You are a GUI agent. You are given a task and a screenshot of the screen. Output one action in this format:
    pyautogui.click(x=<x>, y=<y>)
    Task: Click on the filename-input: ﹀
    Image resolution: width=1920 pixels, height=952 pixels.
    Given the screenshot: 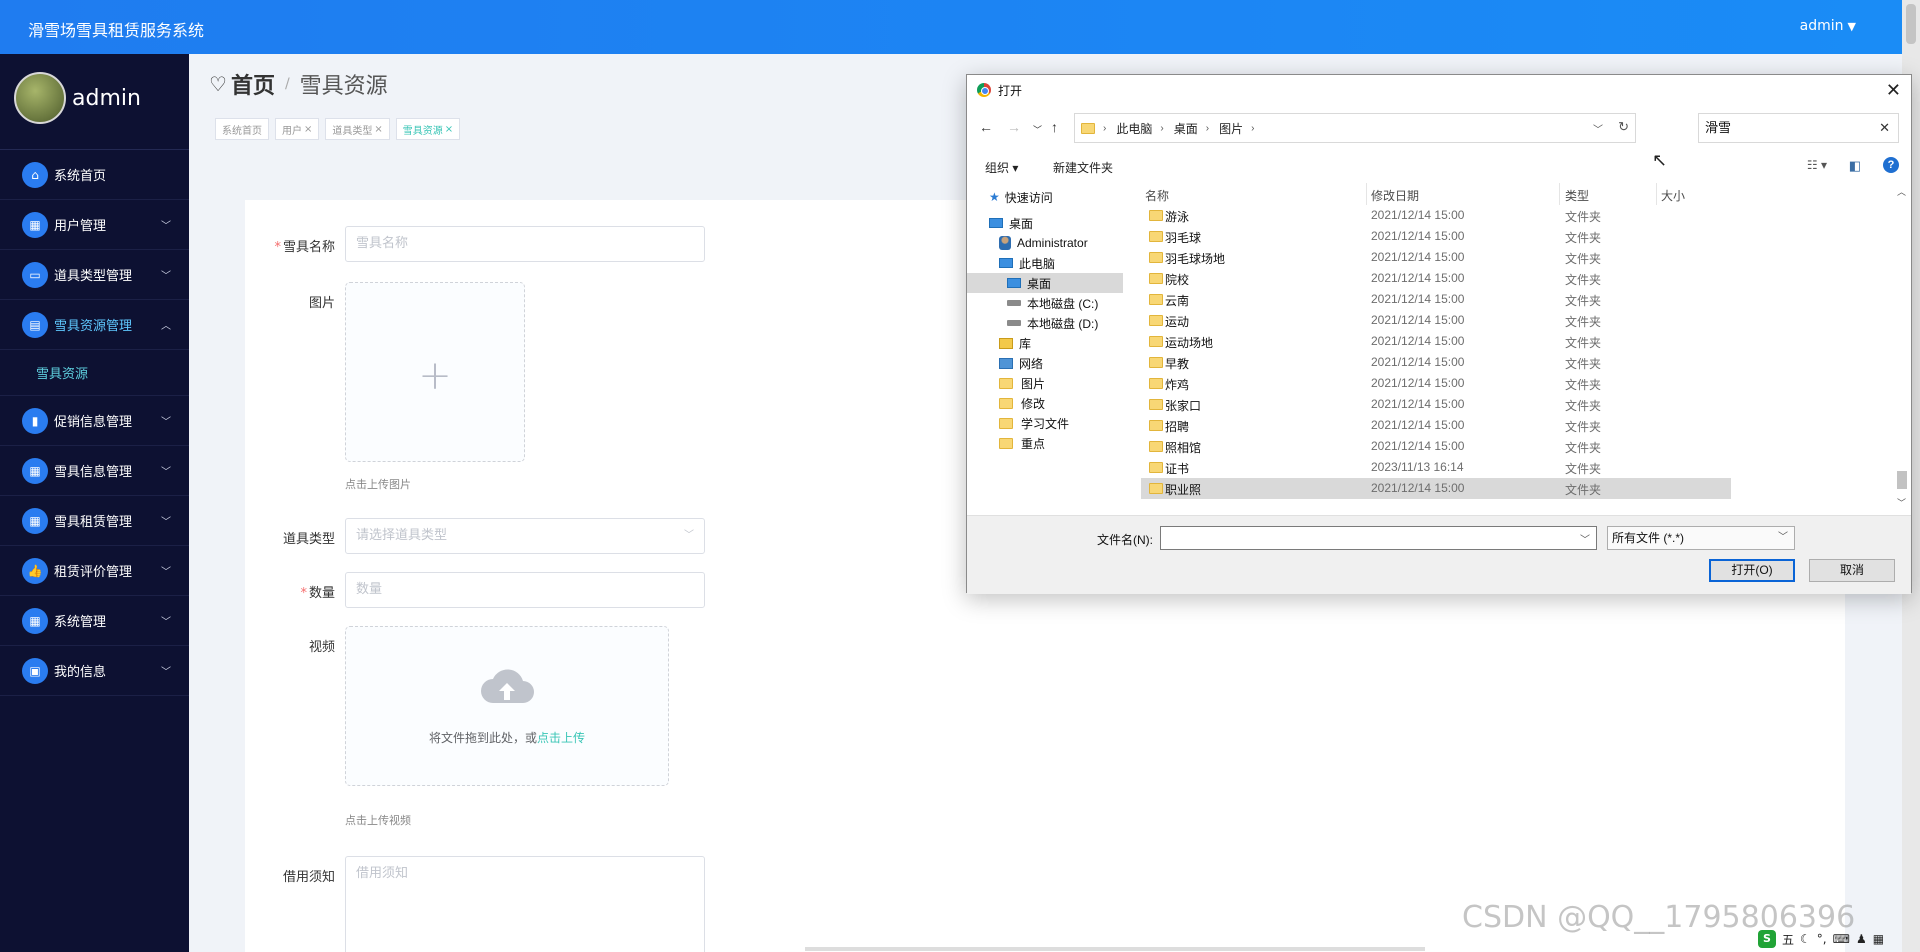 What is the action you would take?
    pyautogui.click(x=1378, y=538)
    